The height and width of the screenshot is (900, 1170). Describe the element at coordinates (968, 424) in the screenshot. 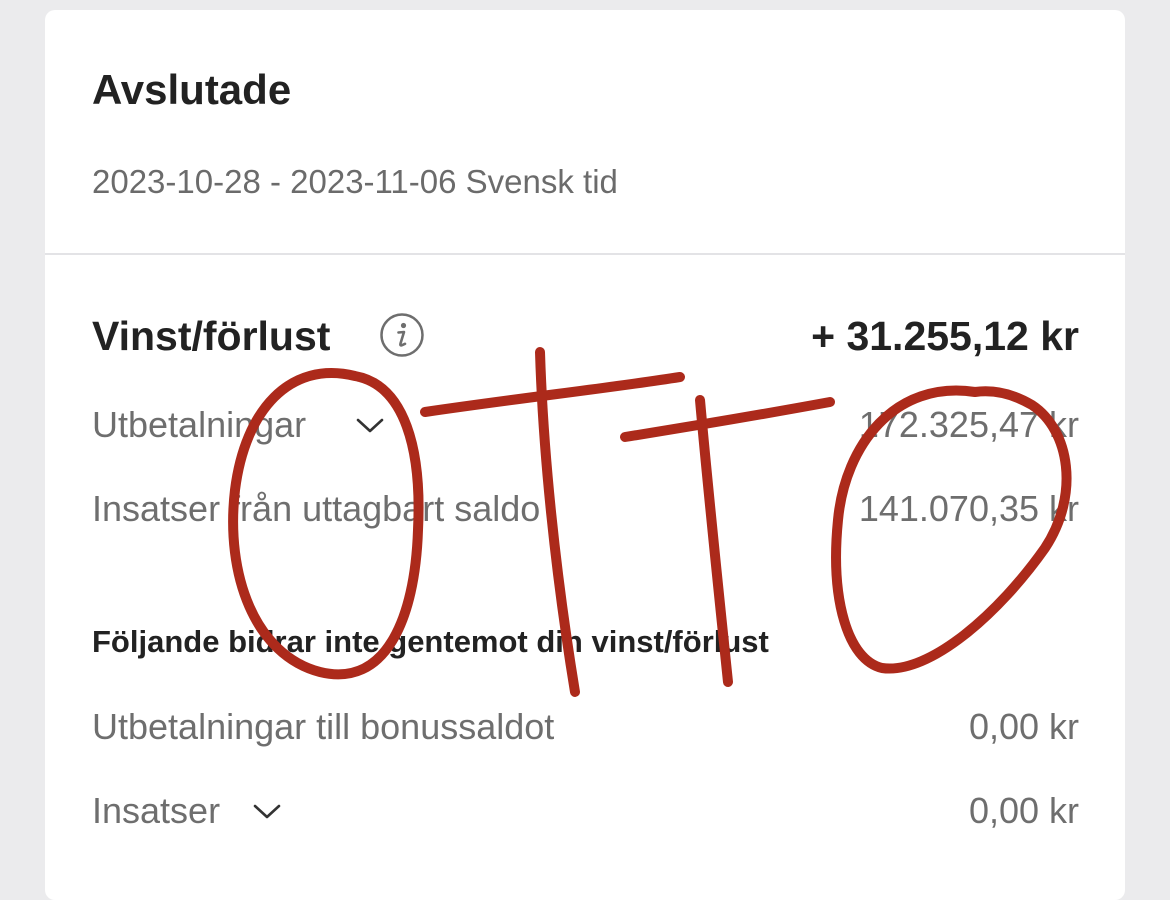

I see `payouts-value: 172.325,47 kr` at that location.